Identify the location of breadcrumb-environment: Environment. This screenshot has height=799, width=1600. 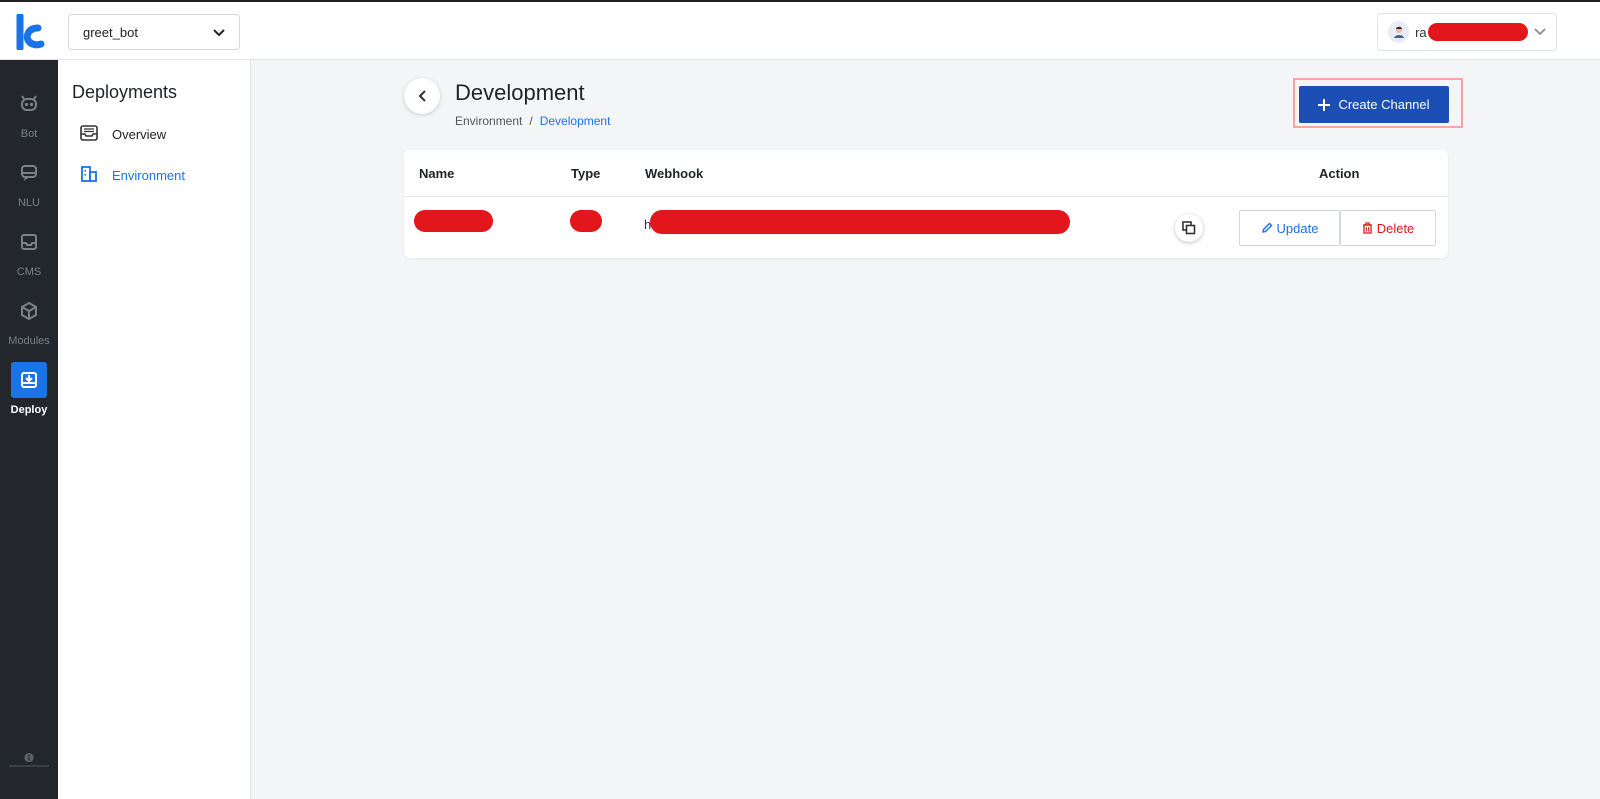
(488, 121).